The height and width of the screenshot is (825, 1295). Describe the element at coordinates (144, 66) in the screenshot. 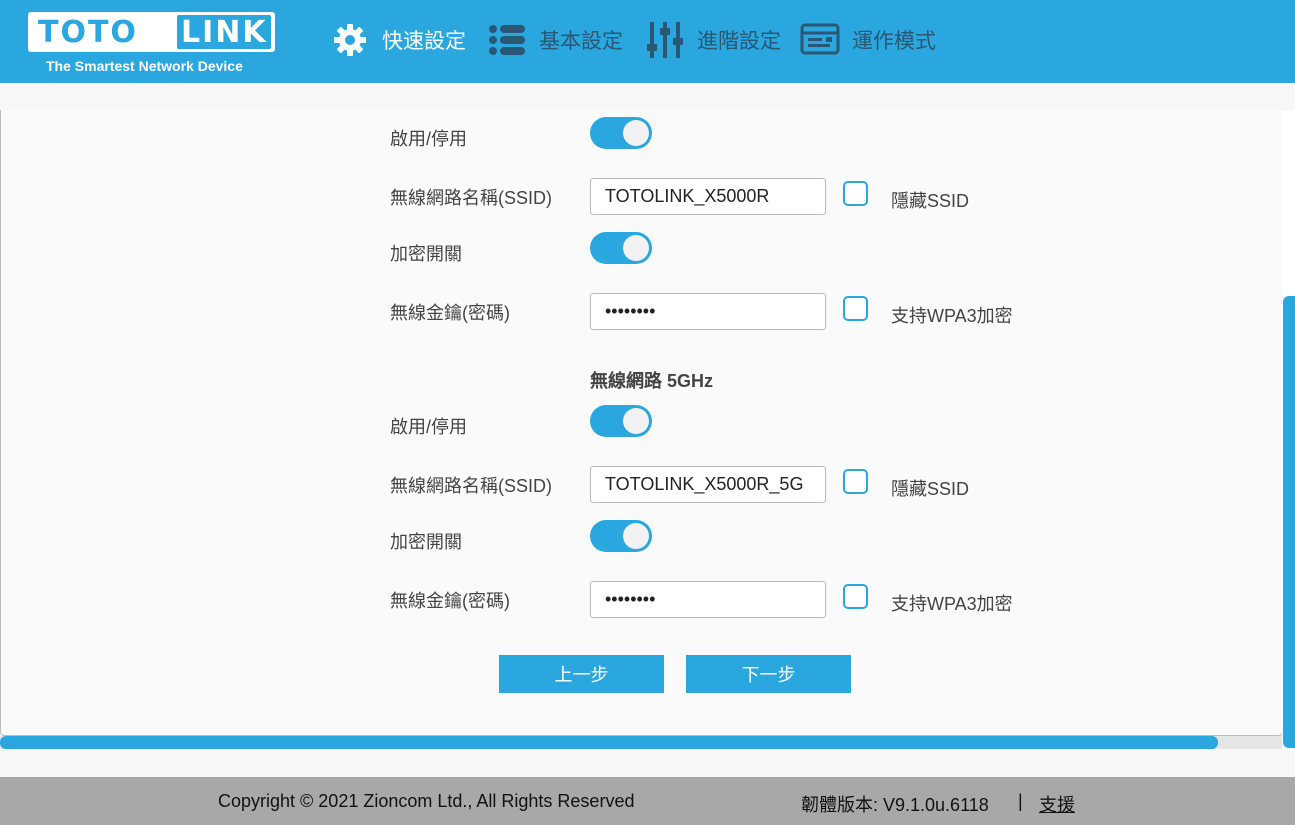

I see `logo-tagline: The Smartest Network Device` at that location.